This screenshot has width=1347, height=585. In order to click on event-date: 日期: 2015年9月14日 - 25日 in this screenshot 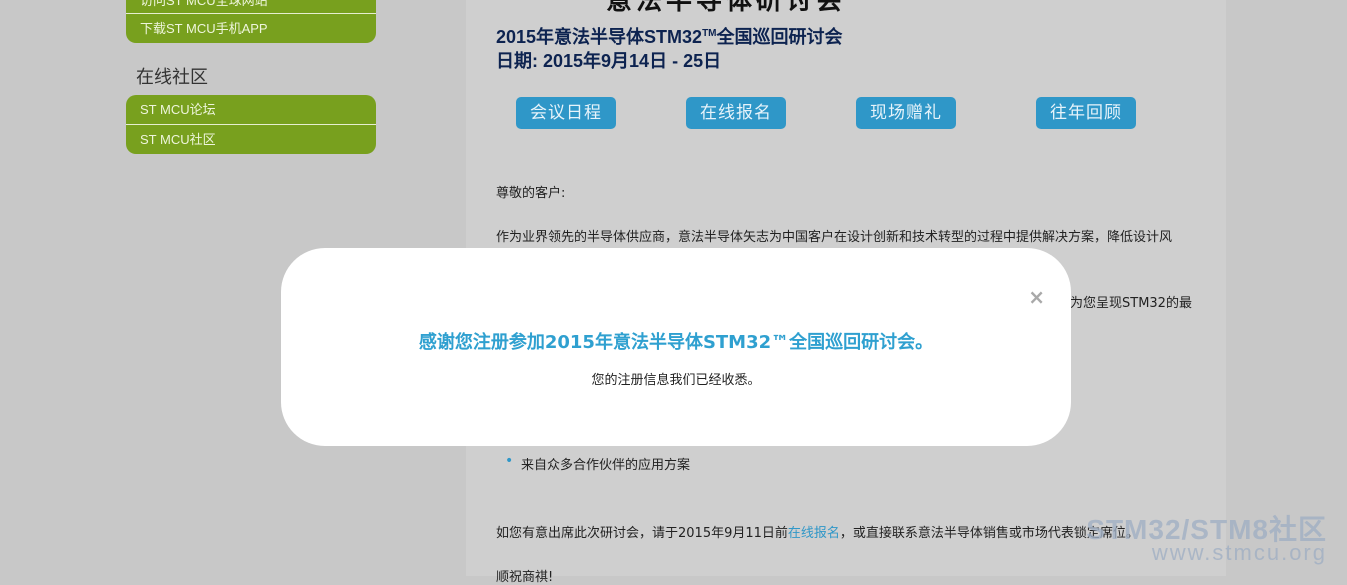, I will do `click(609, 61)`.